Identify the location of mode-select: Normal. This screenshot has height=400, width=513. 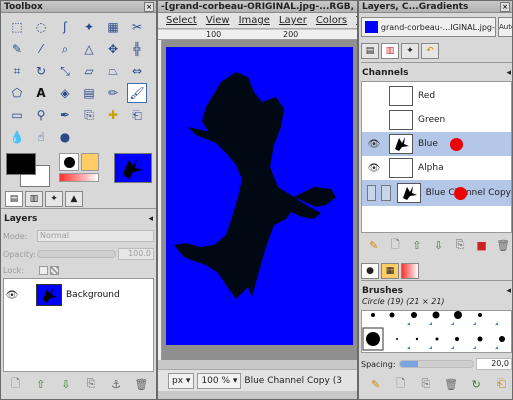
(95, 236).